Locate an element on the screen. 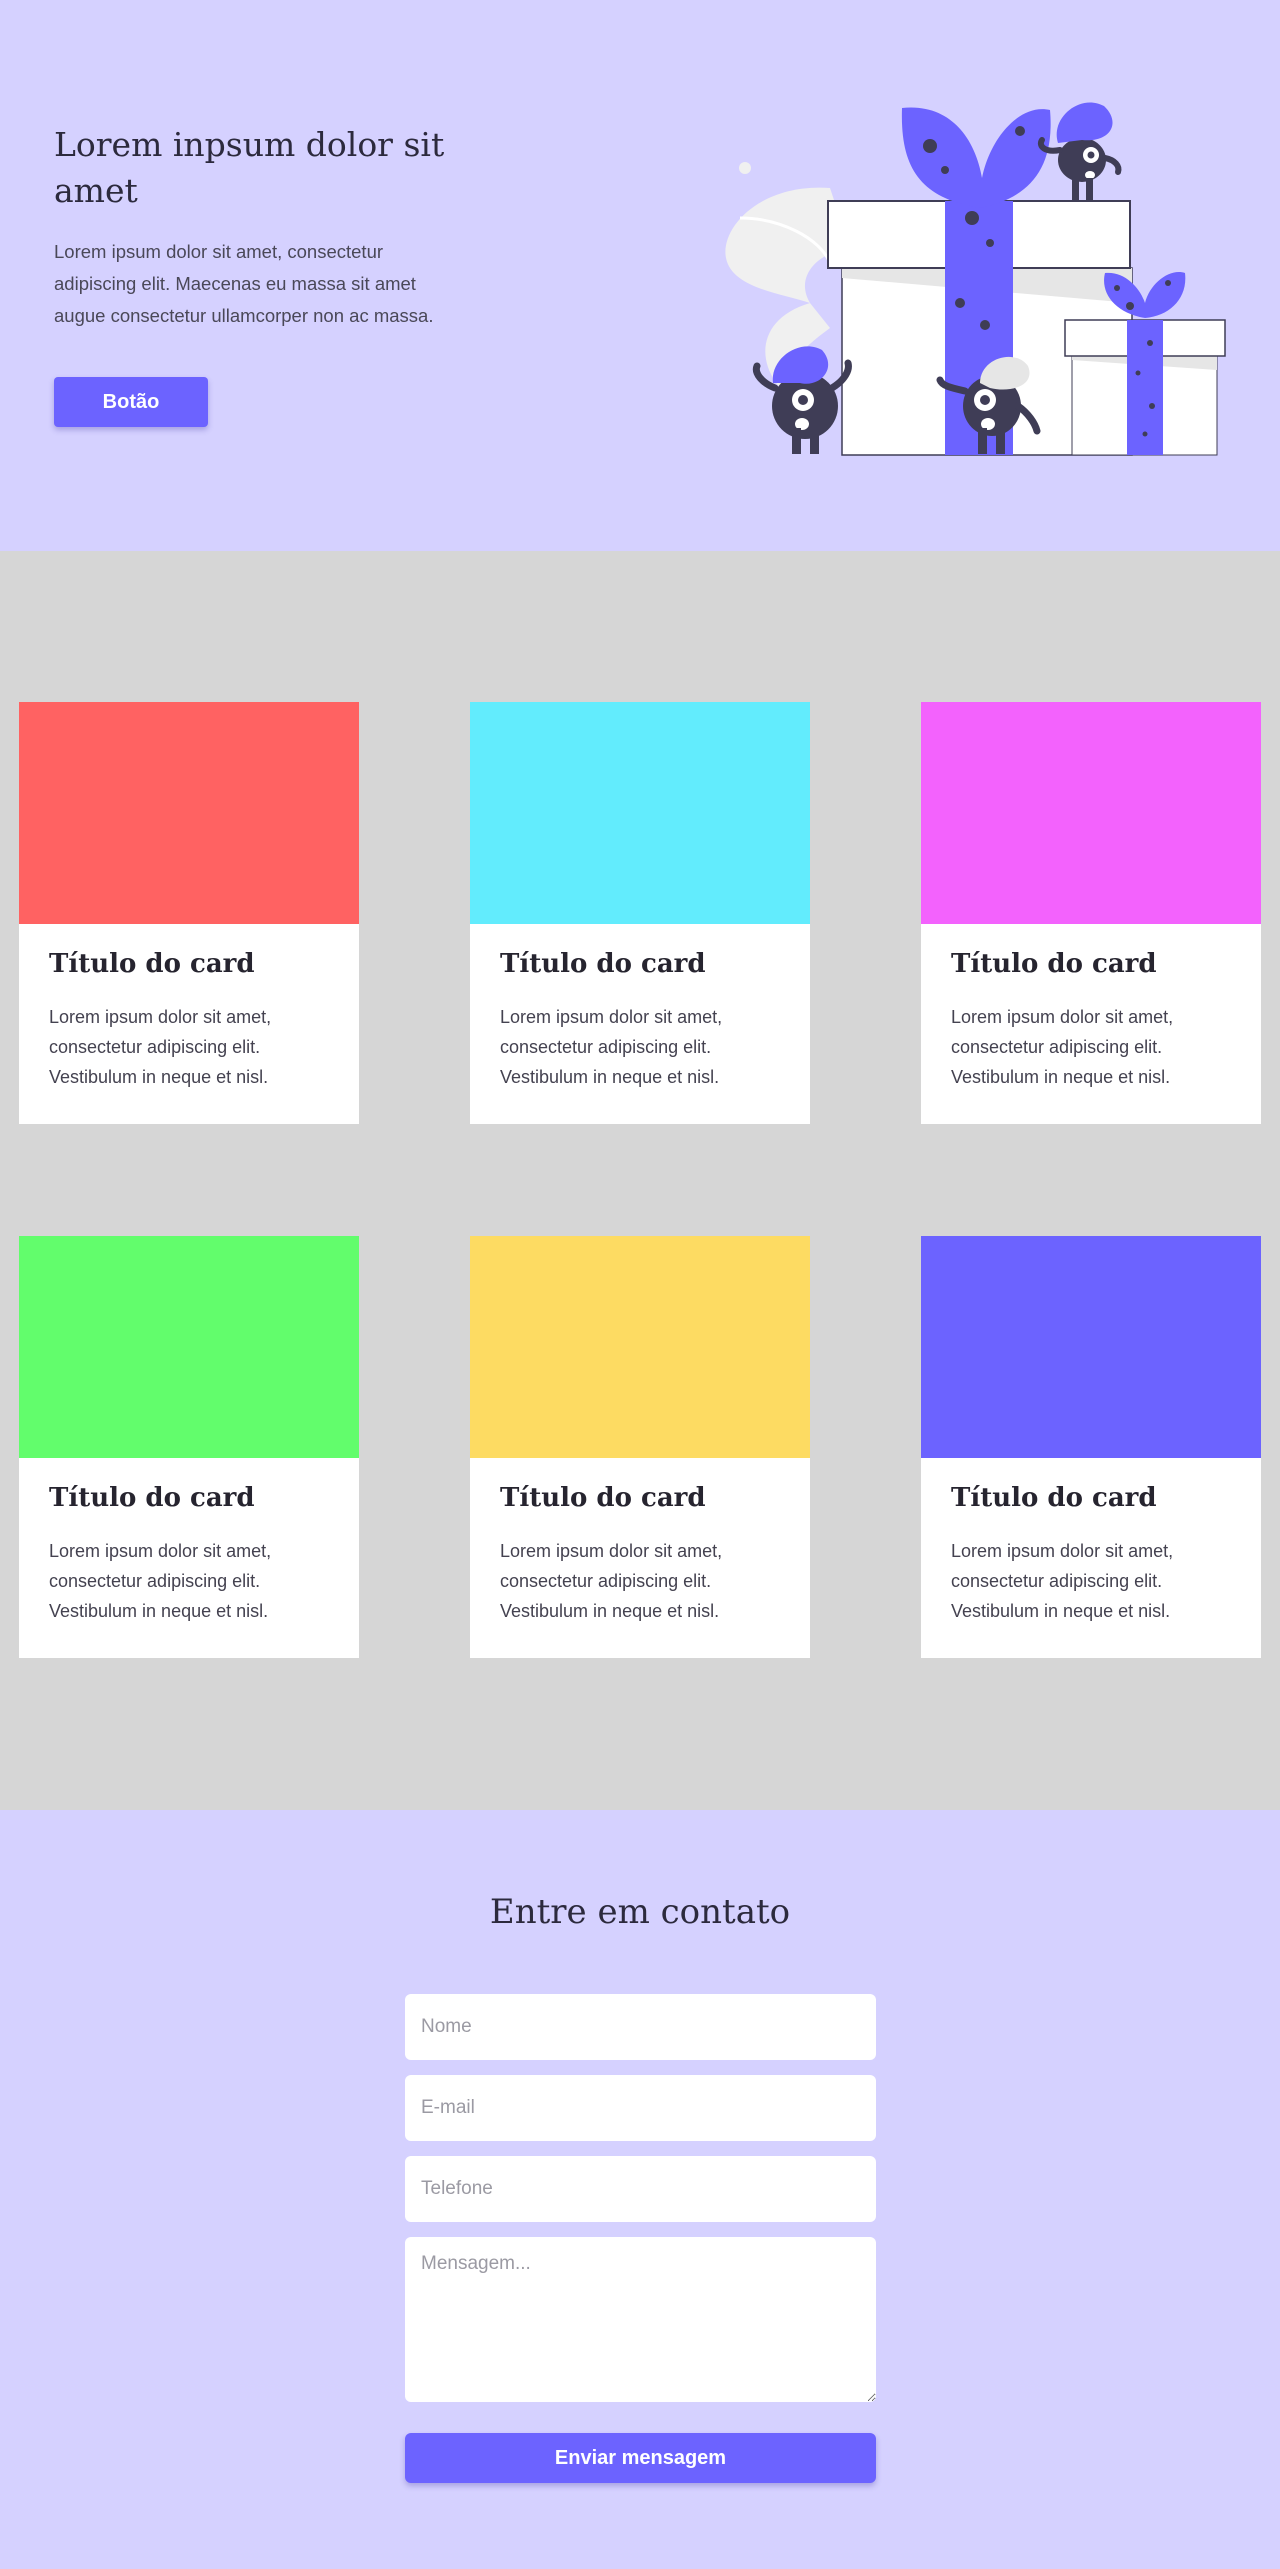 The width and height of the screenshot is (1280, 2569). send-message-button: Enviar mensagem is located at coordinates (640, 2458).